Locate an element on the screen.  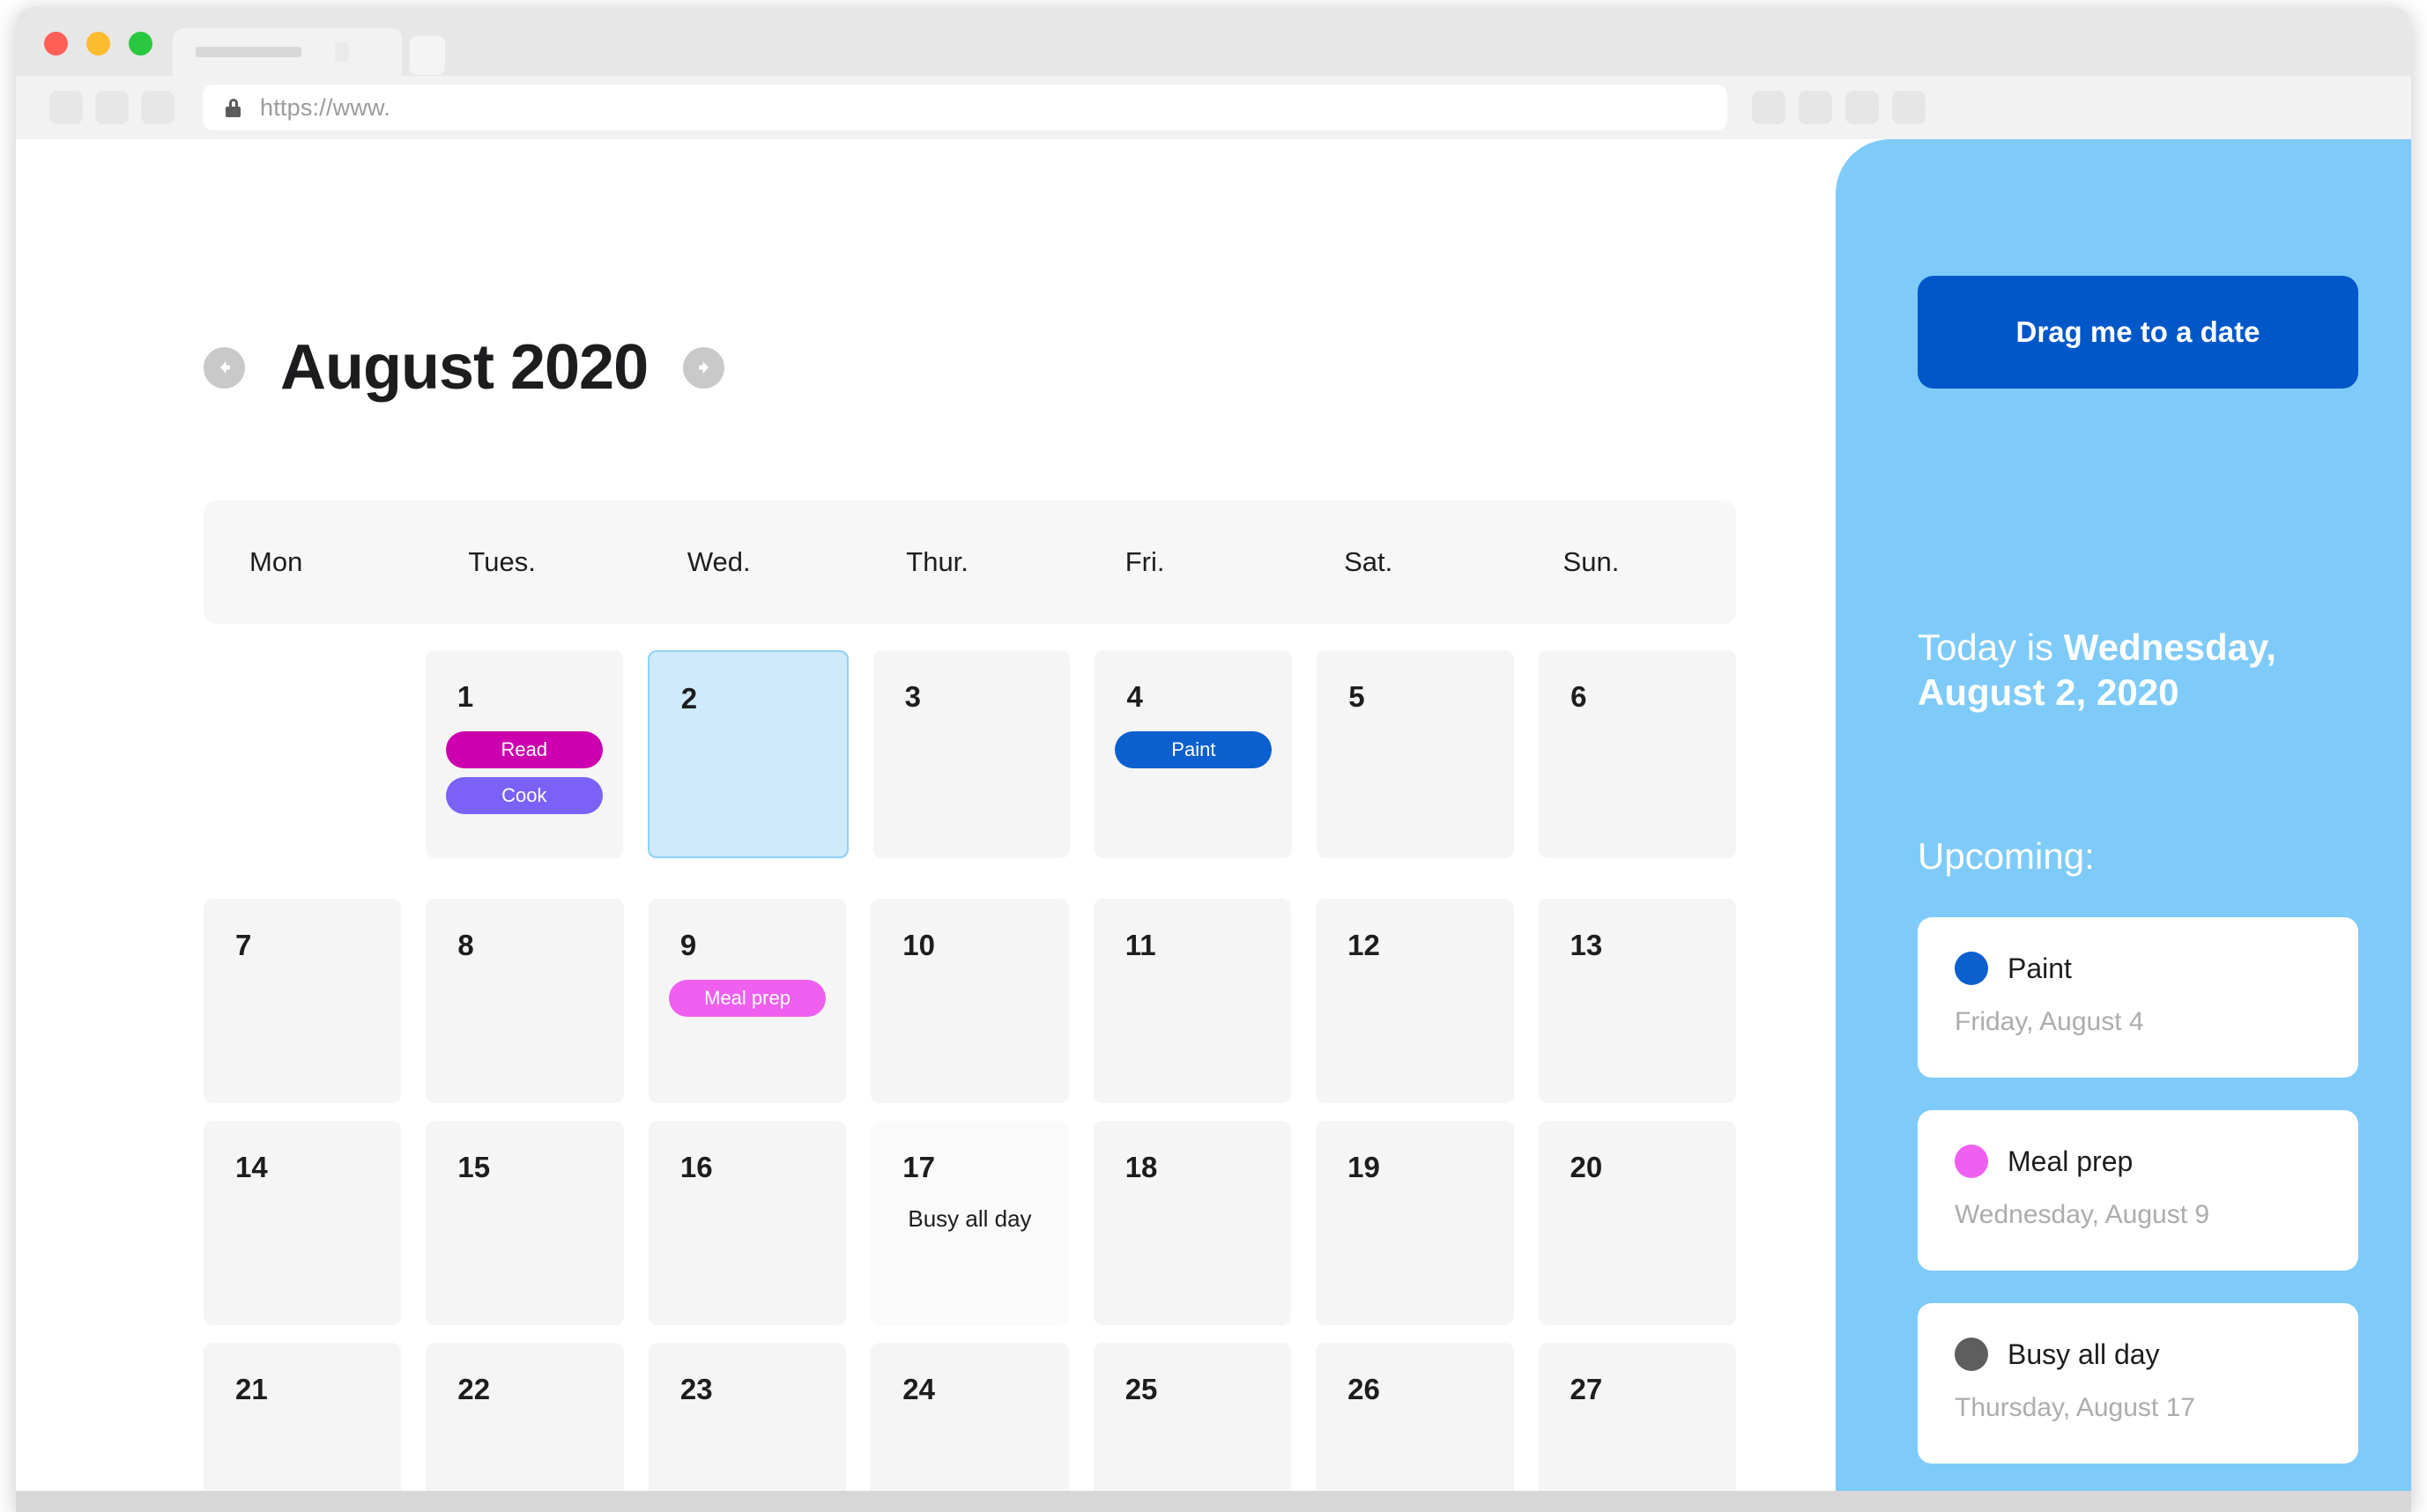
calendar-week-row: 14 15 16 17 Busy all day 18 19 20 is located at coordinates (970, 1223).